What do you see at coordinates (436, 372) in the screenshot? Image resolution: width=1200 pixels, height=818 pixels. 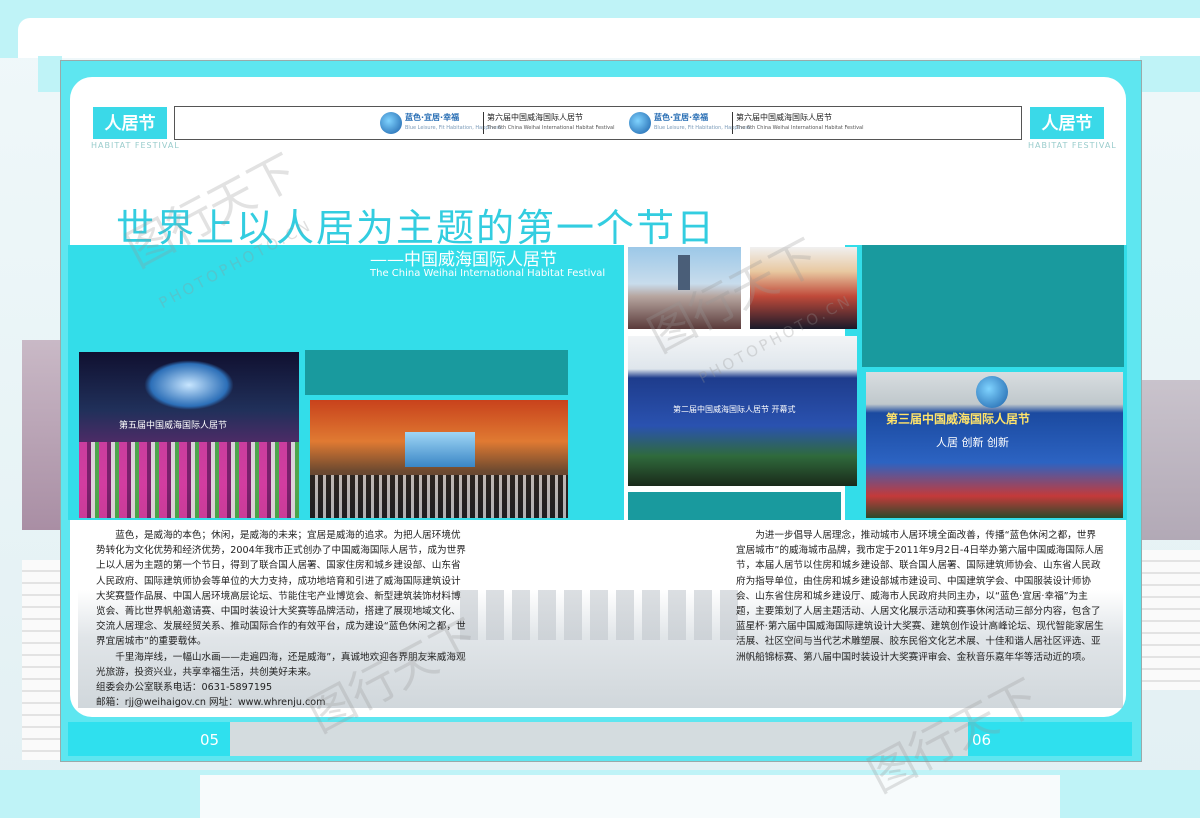 I see `teal-block-middle` at bounding box center [436, 372].